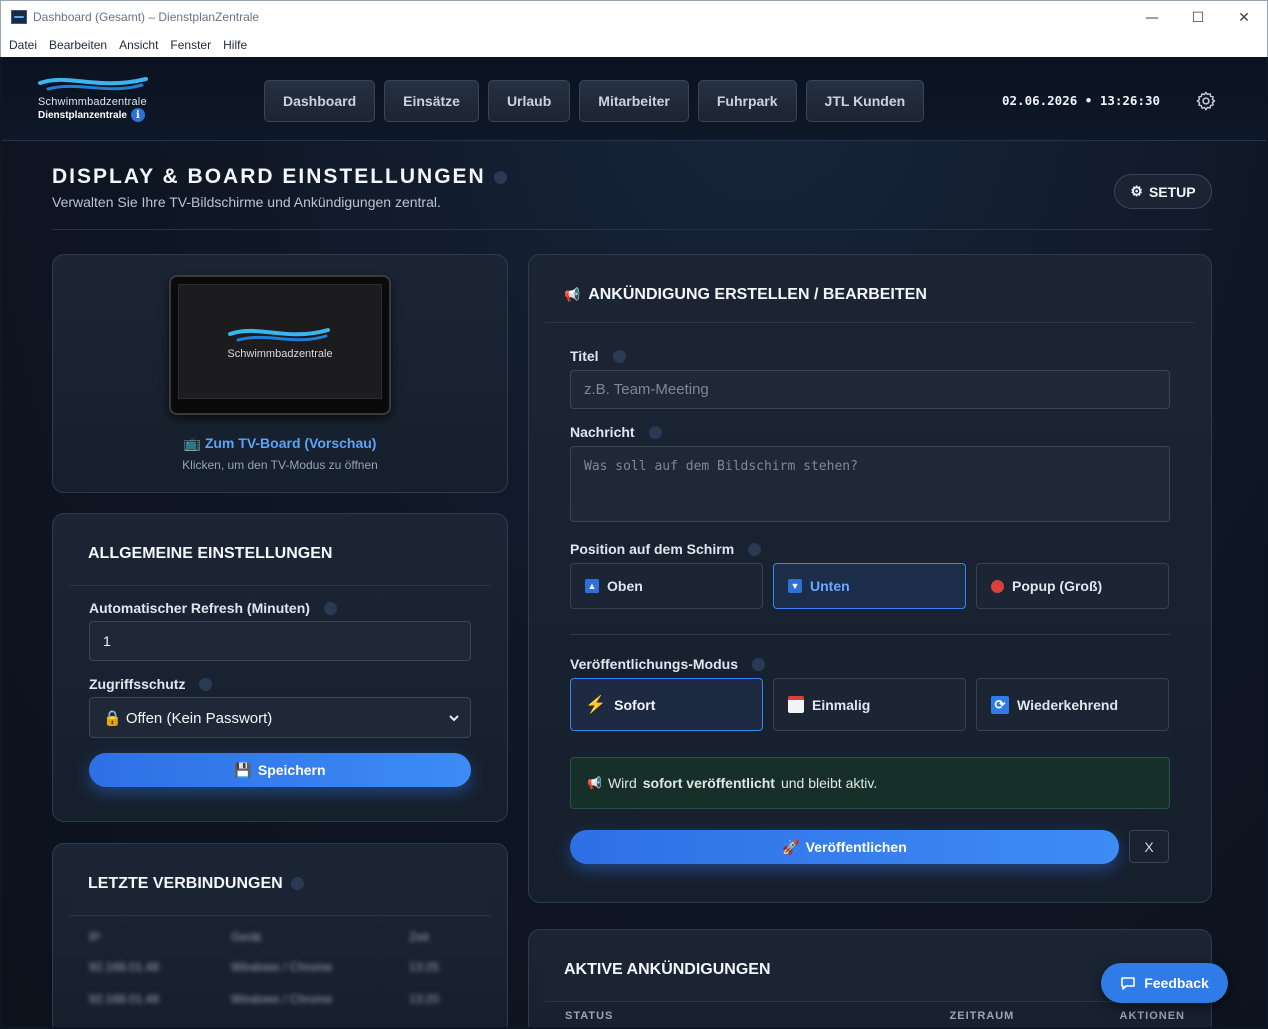 This screenshot has height=1029, width=1268. I want to click on nav-fuhrpark: Fuhrpark, so click(747, 101).